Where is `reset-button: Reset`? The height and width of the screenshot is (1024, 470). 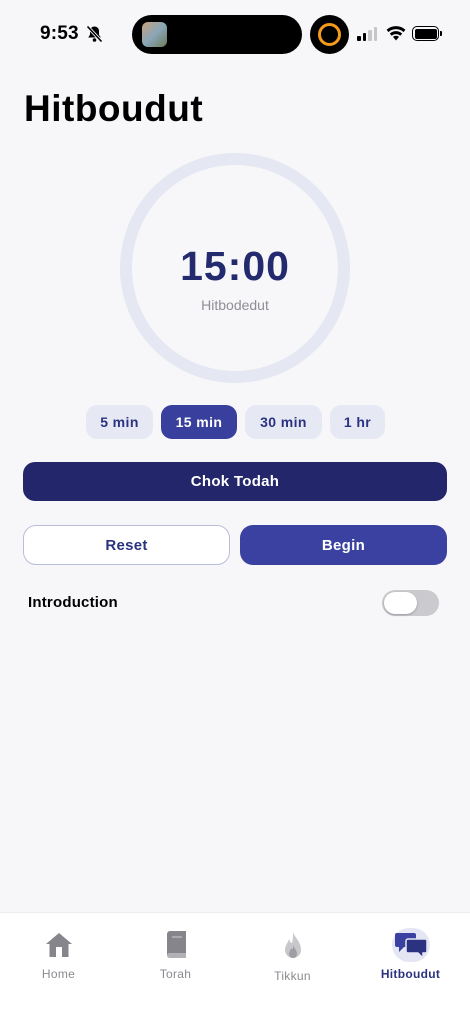
reset-button: Reset is located at coordinates (126, 545).